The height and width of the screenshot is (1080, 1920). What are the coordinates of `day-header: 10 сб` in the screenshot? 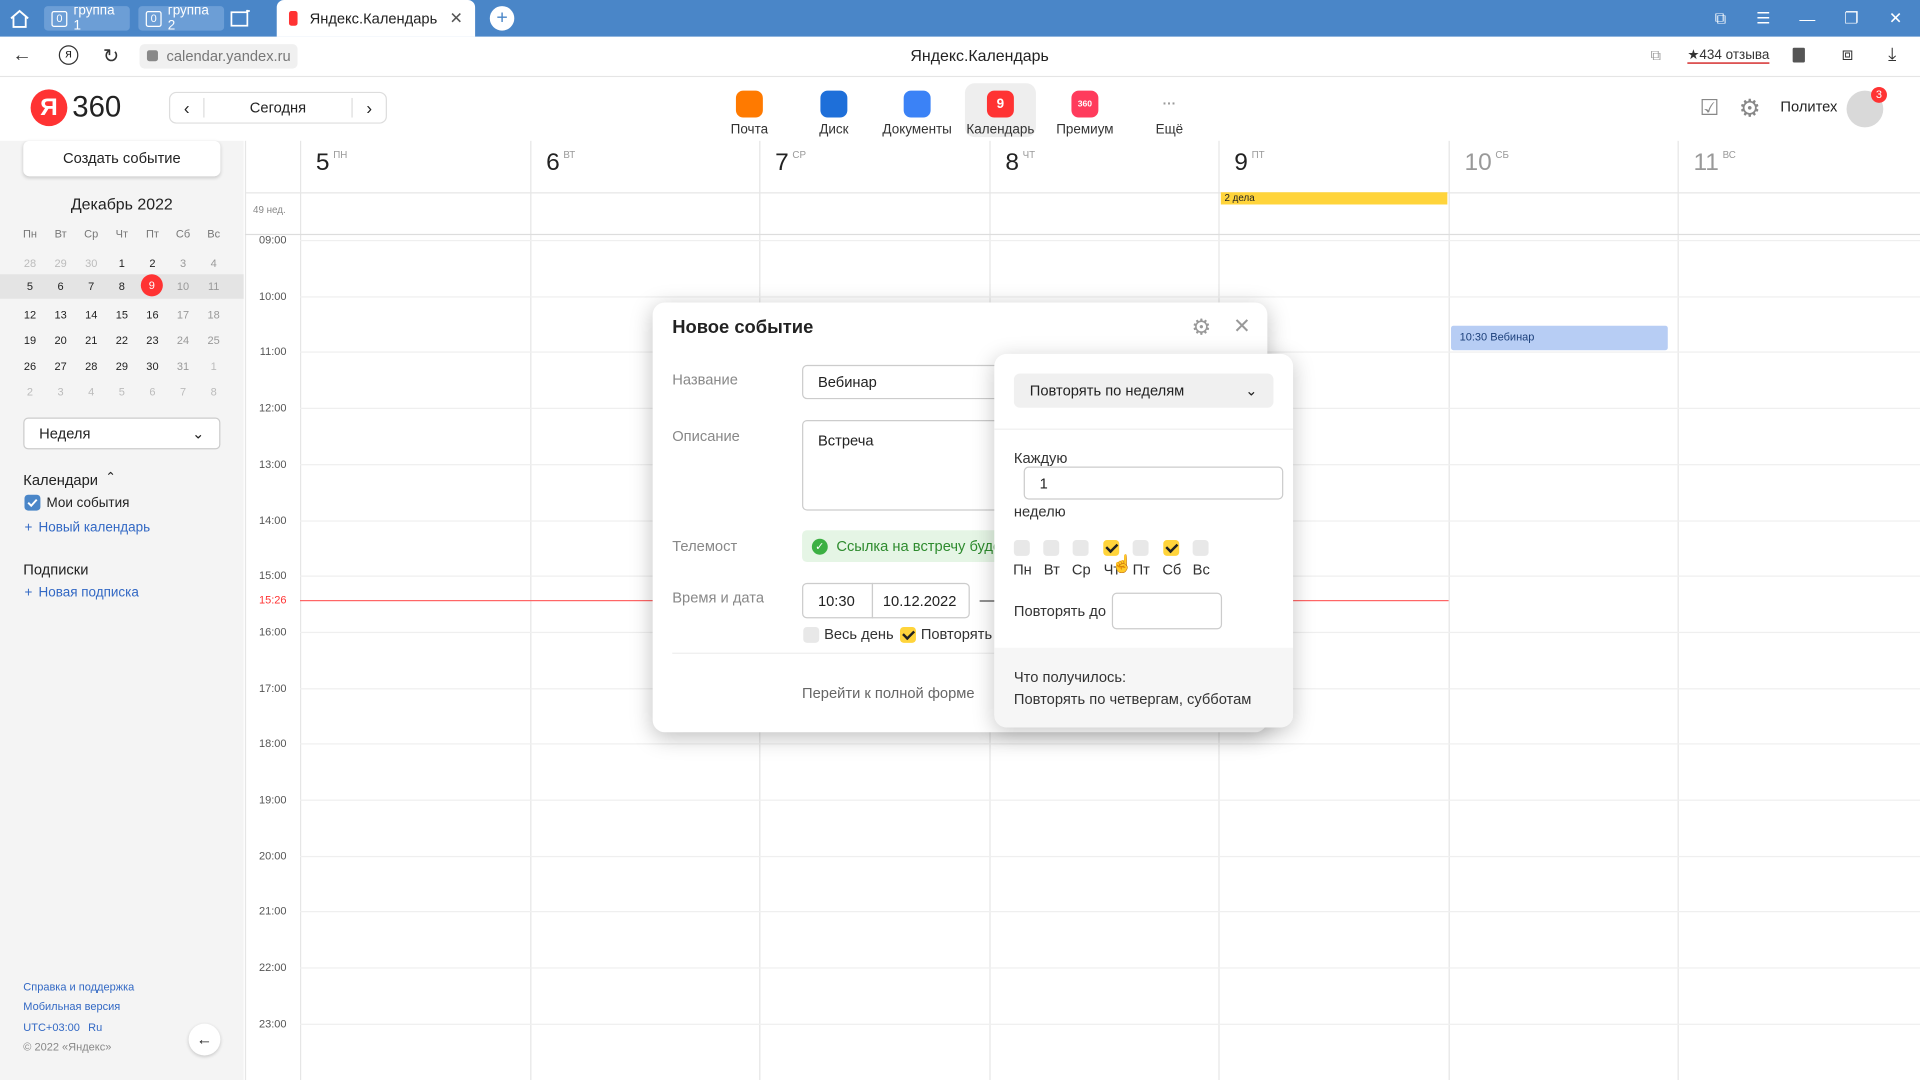 It's located at (1487, 163).